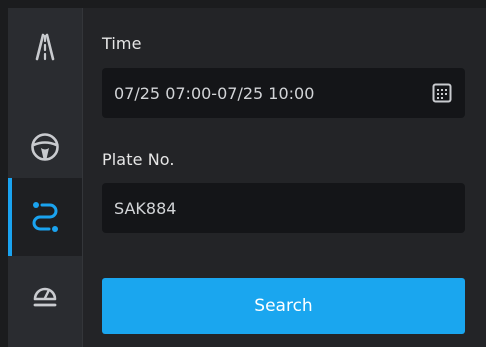 This screenshot has height=347, width=486. I want to click on time-field, so click(283, 93).